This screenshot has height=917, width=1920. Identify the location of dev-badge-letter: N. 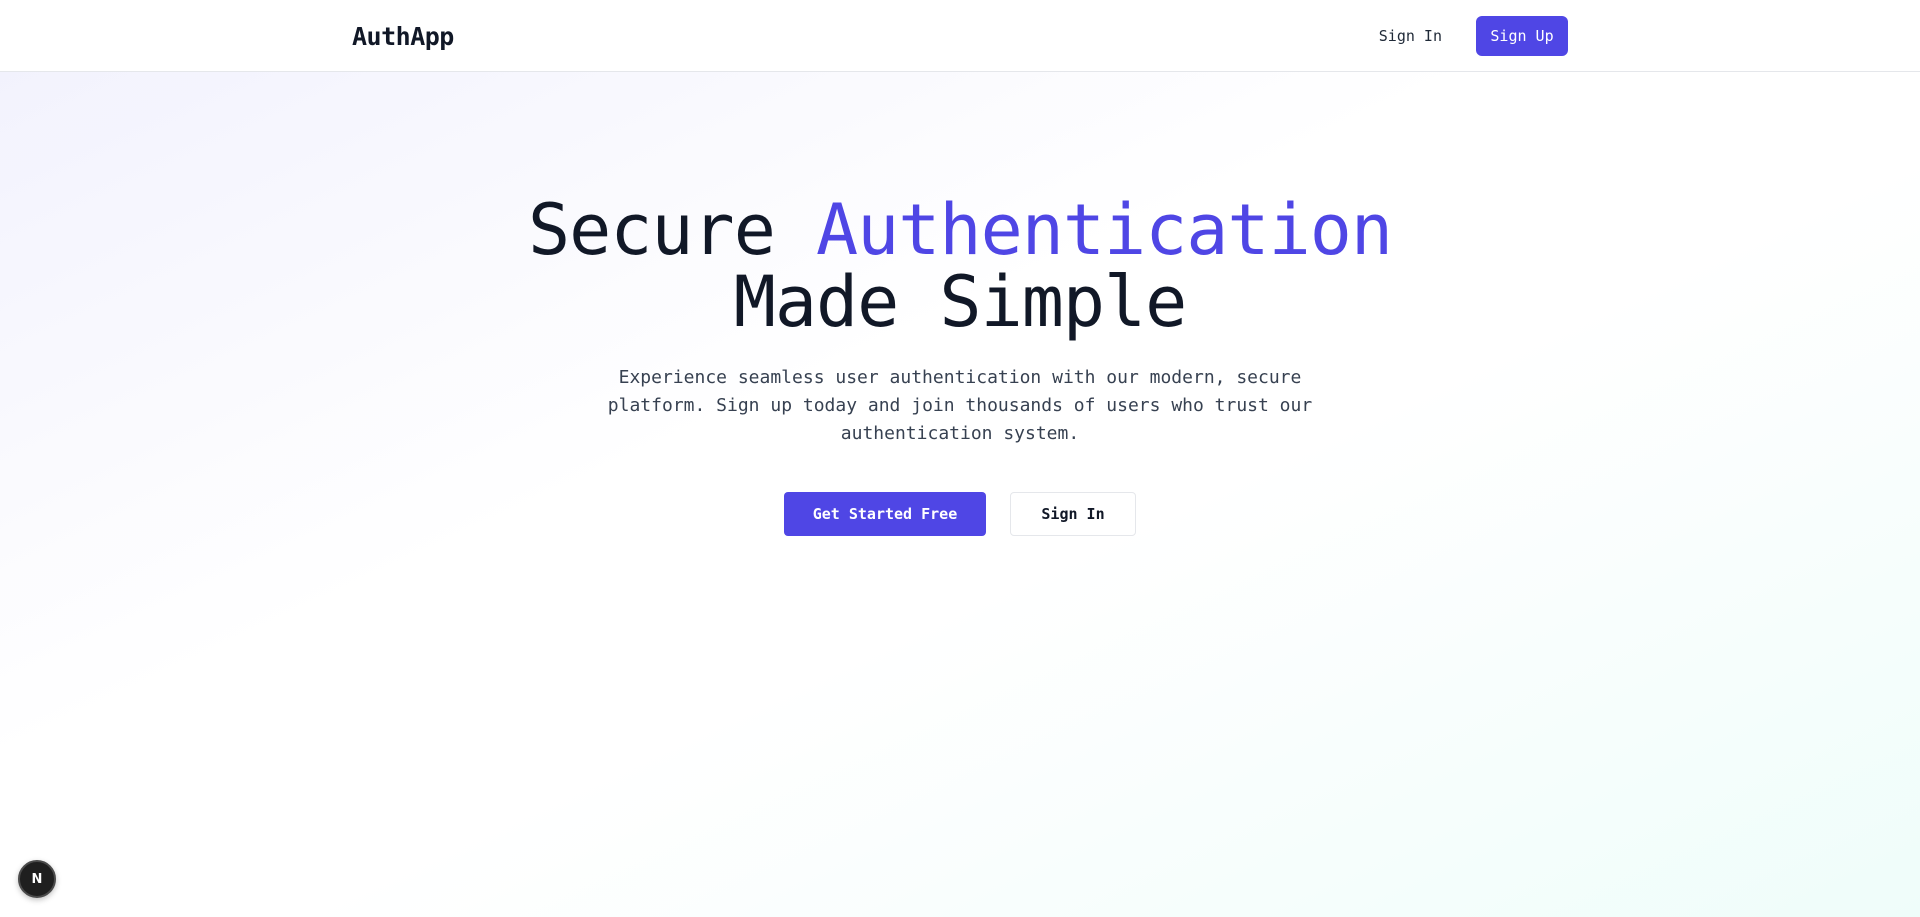
(37, 879).